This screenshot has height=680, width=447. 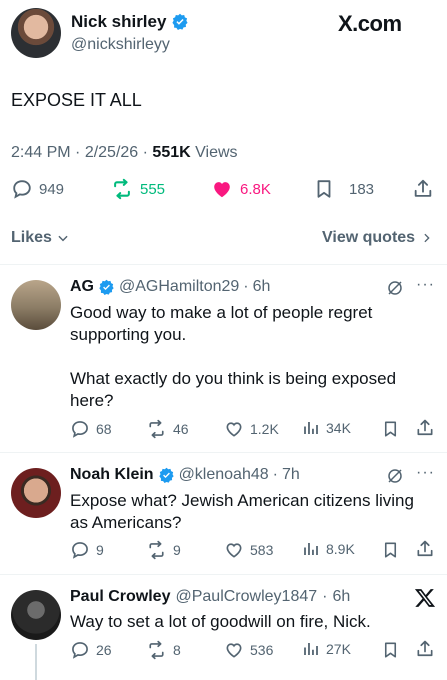 What do you see at coordinates (246, 597) in the screenshot?
I see `reply-handle: @PaulCrowley1847` at bounding box center [246, 597].